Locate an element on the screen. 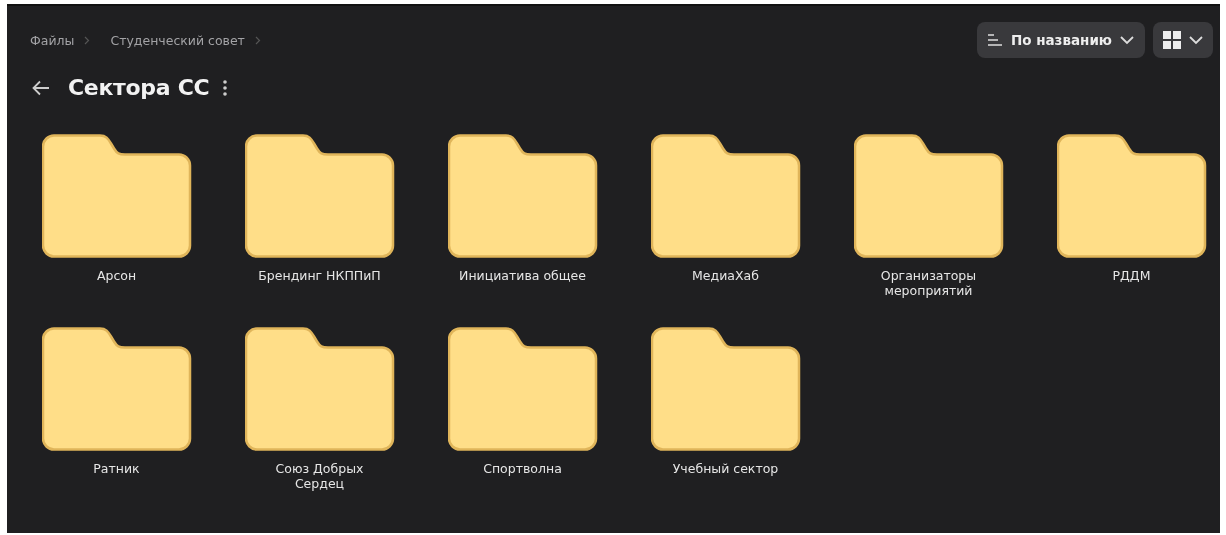  folder-name: Инициатива общее is located at coordinates (522, 276).